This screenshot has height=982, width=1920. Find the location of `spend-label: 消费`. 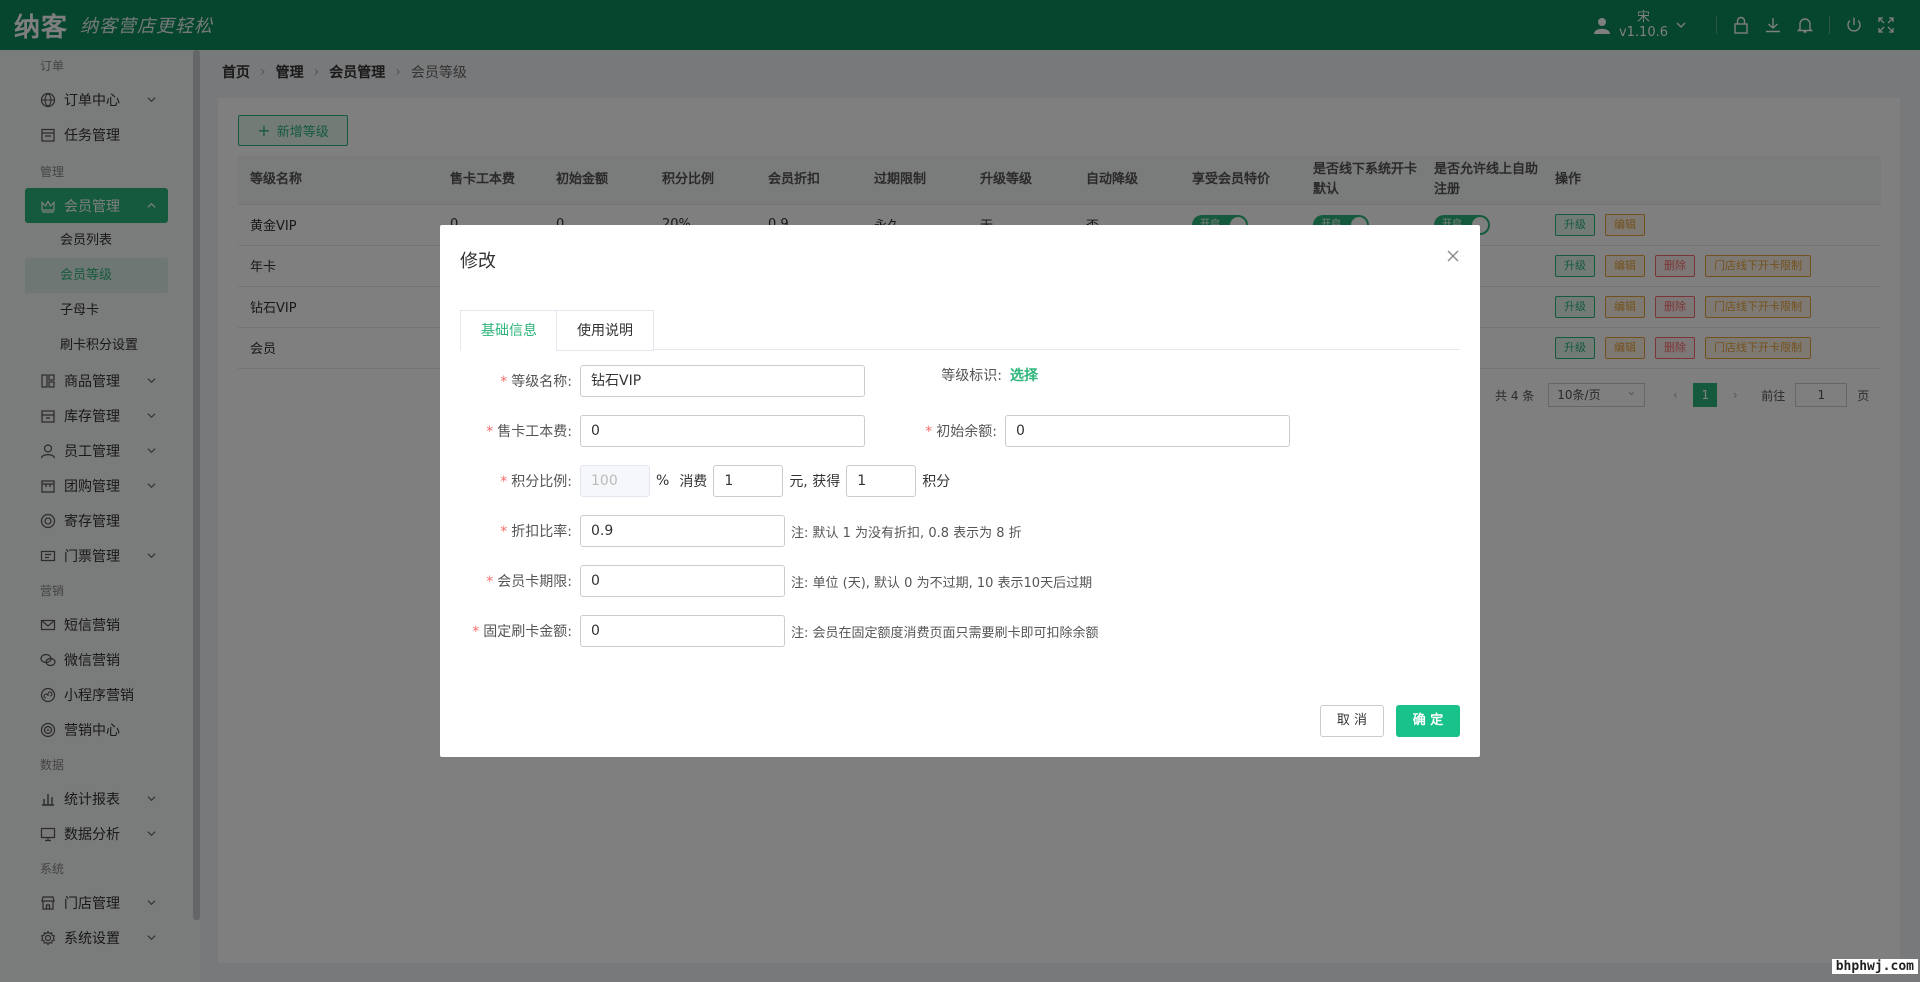

spend-label: 消费 is located at coordinates (693, 481).